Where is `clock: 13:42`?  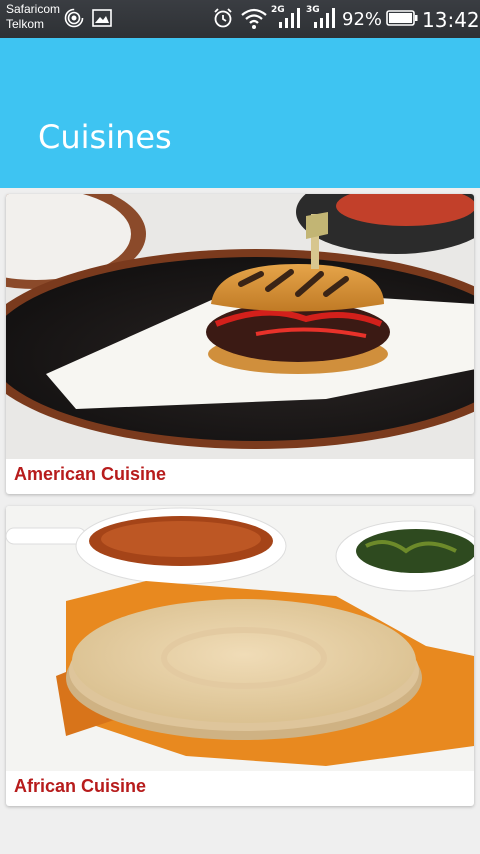 clock: 13:42 is located at coordinates (451, 20).